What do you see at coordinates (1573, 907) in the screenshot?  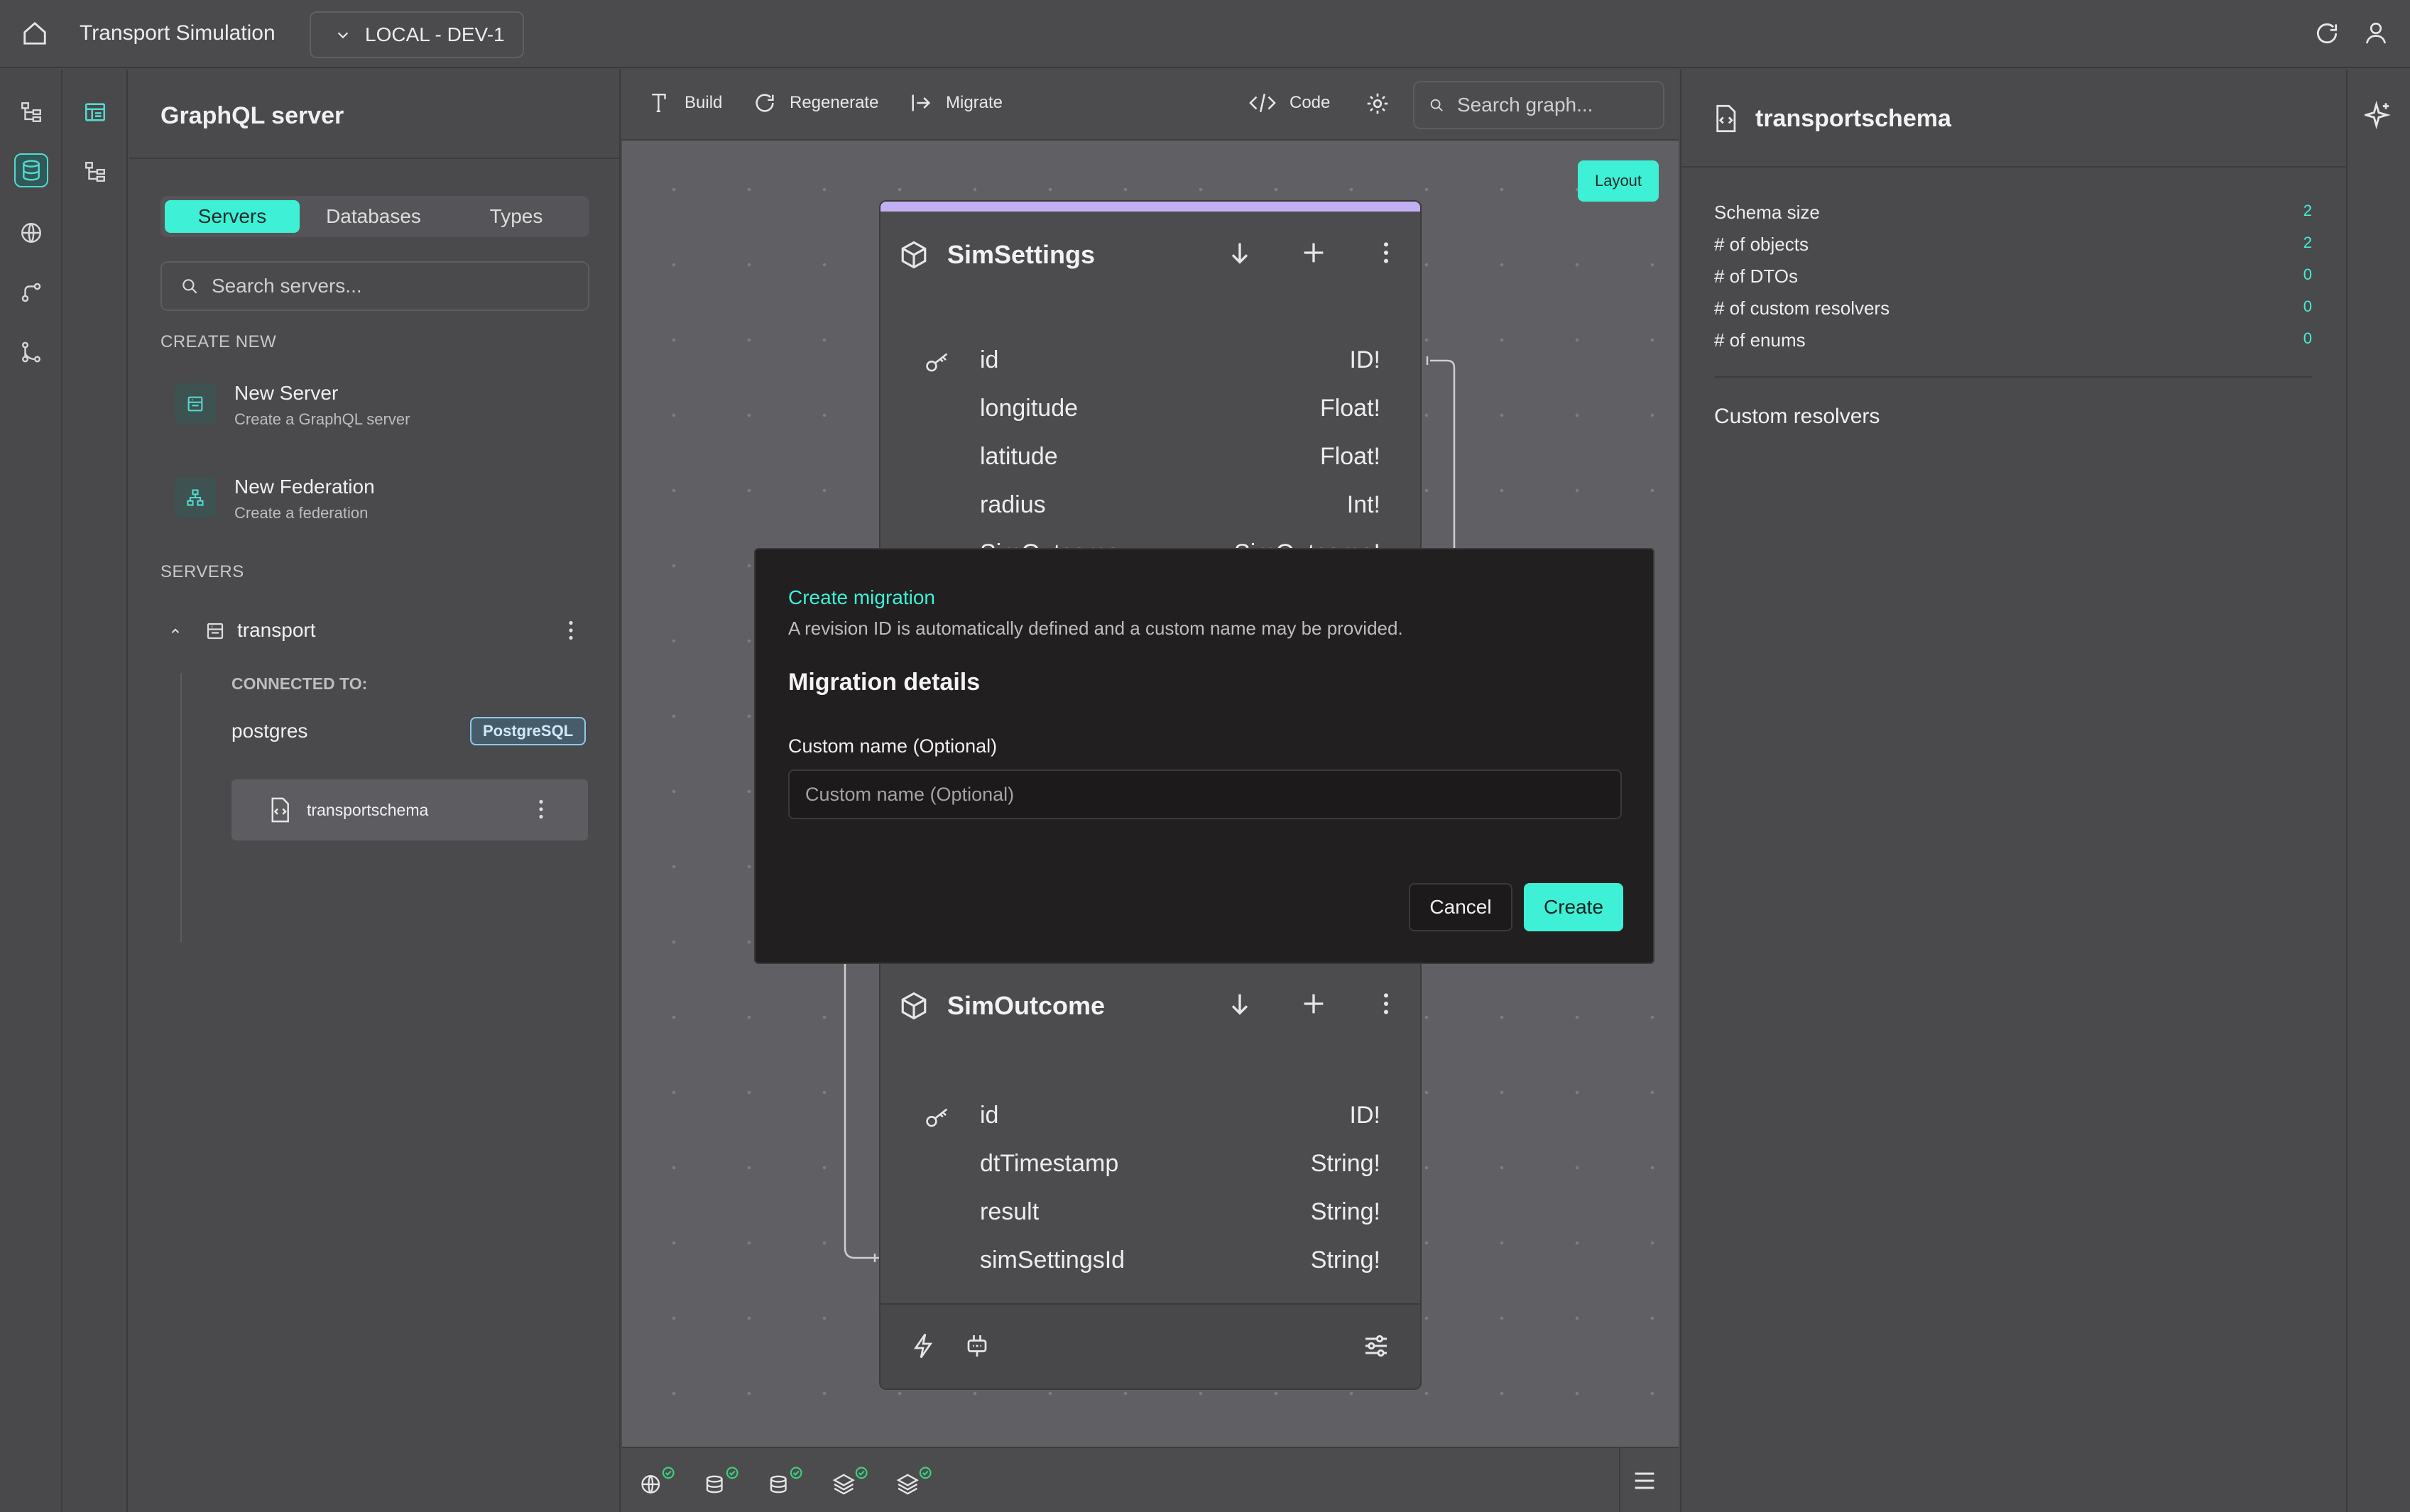 I see `create-button: Create` at bounding box center [1573, 907].